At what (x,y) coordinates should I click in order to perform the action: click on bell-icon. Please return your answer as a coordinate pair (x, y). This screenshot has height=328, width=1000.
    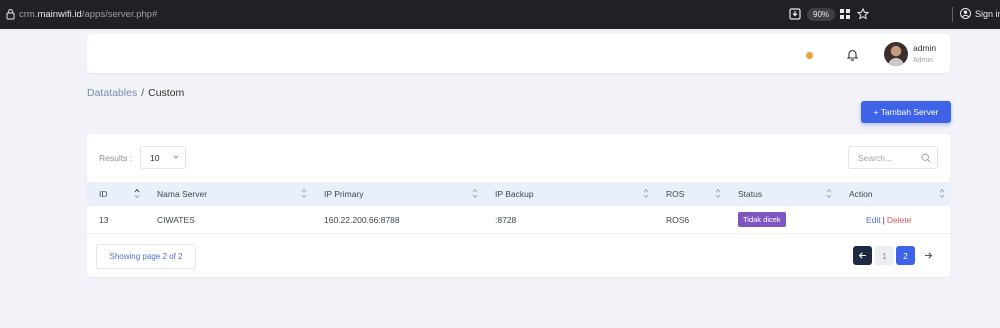
    Looking at the image, I should click on (852, 54).